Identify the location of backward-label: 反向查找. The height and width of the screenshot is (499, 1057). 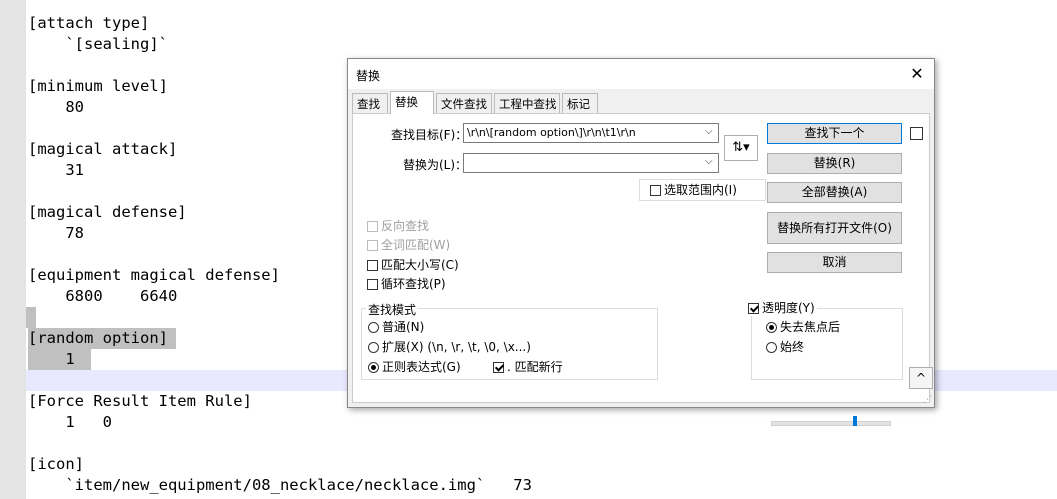
(405, 226).